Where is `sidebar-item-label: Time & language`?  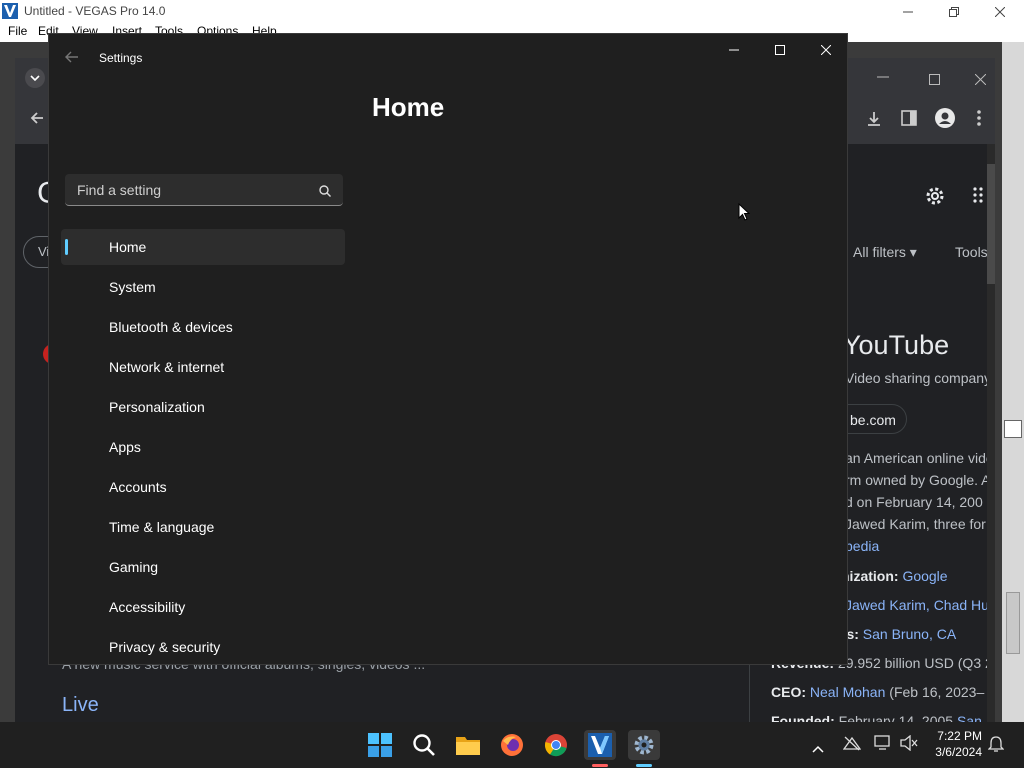 sidebar-item-label: Time & language is located at coordinates (162, 527).